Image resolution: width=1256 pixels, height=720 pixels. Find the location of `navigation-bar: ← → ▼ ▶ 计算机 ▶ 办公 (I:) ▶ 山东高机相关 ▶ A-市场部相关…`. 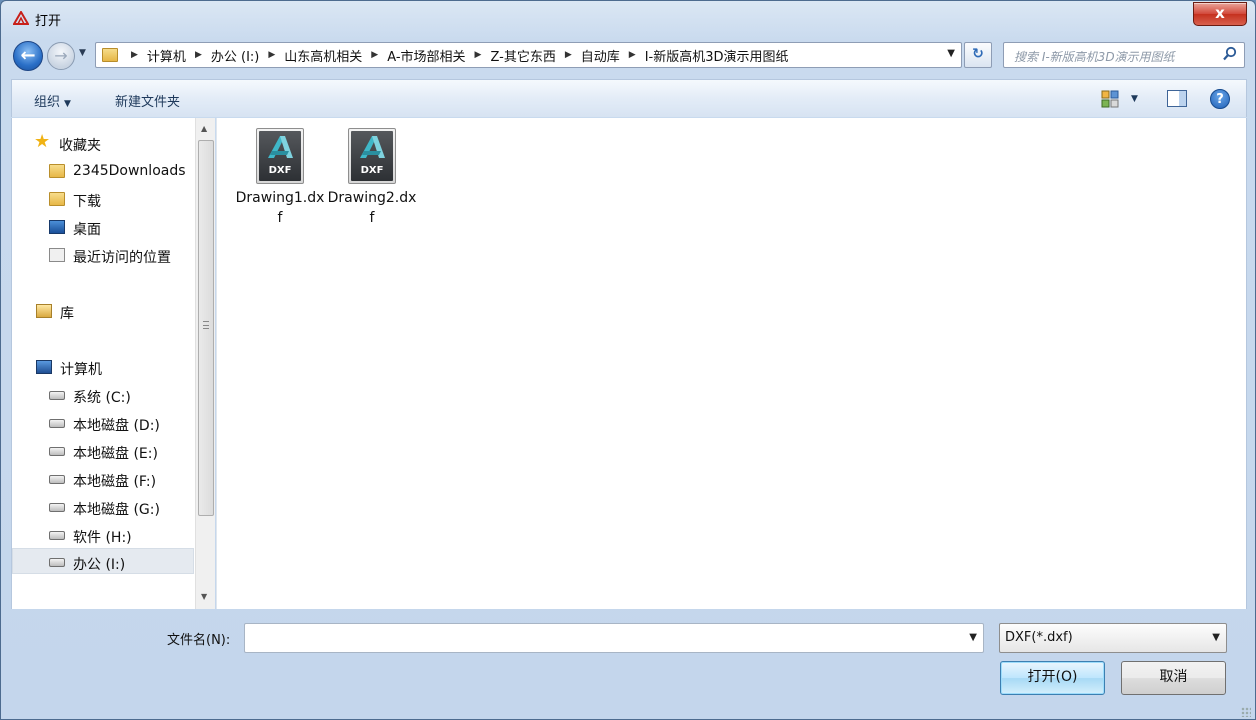

navigation-bar: ← → ▼ ▶ 计算机 ▶ 办公 (I:) ▶ 山东高机相关 ▶ A-市场部相关… is located at coordinates (628, 56).